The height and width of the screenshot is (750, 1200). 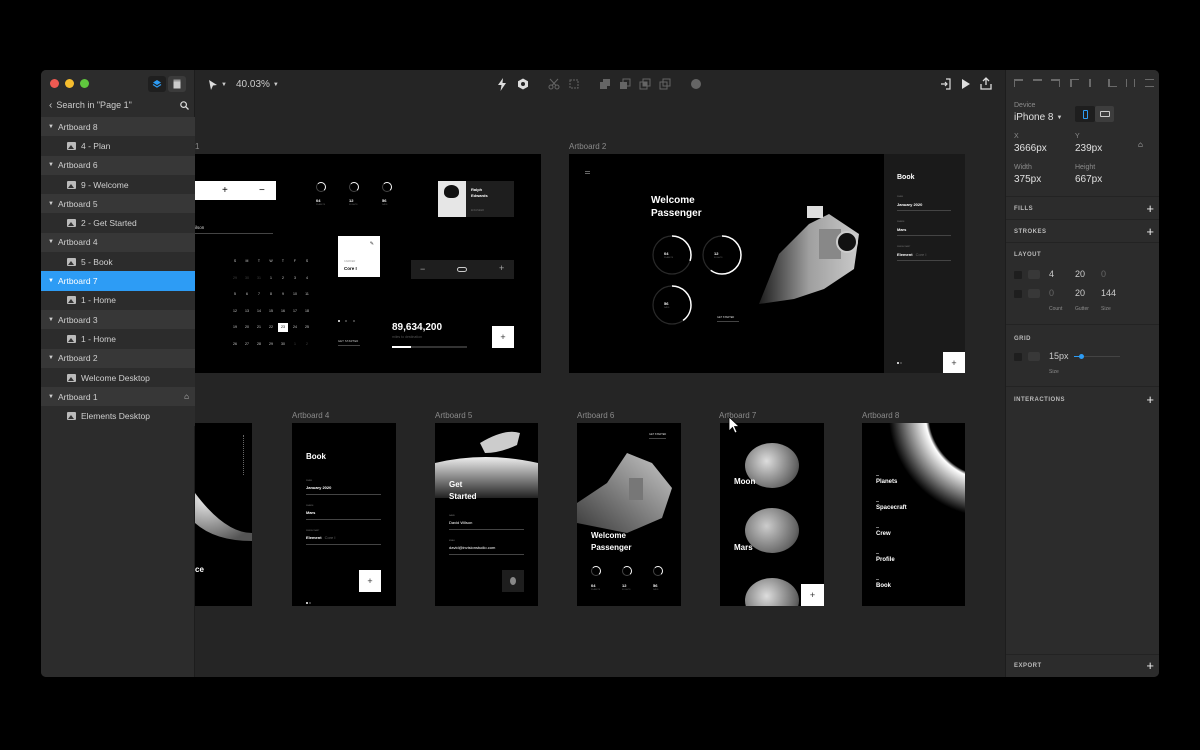 I want to click on menu-item: Profile, so click(x=885, y=560).